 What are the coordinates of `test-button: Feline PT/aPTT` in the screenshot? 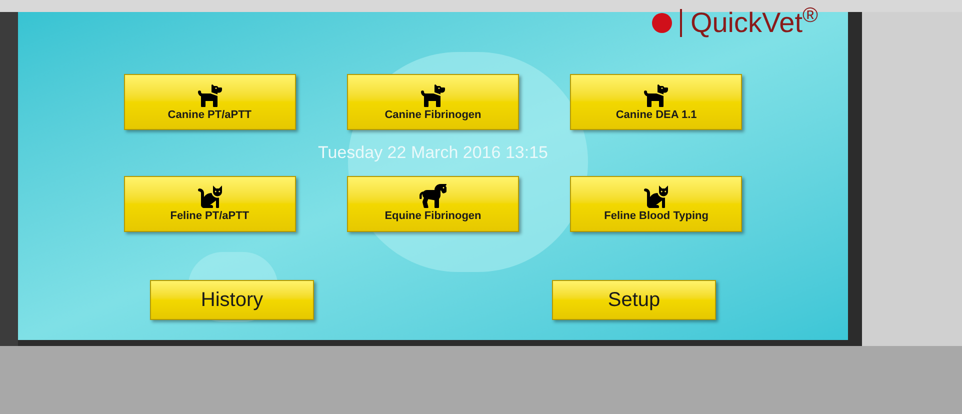 It's located at (210, 204).